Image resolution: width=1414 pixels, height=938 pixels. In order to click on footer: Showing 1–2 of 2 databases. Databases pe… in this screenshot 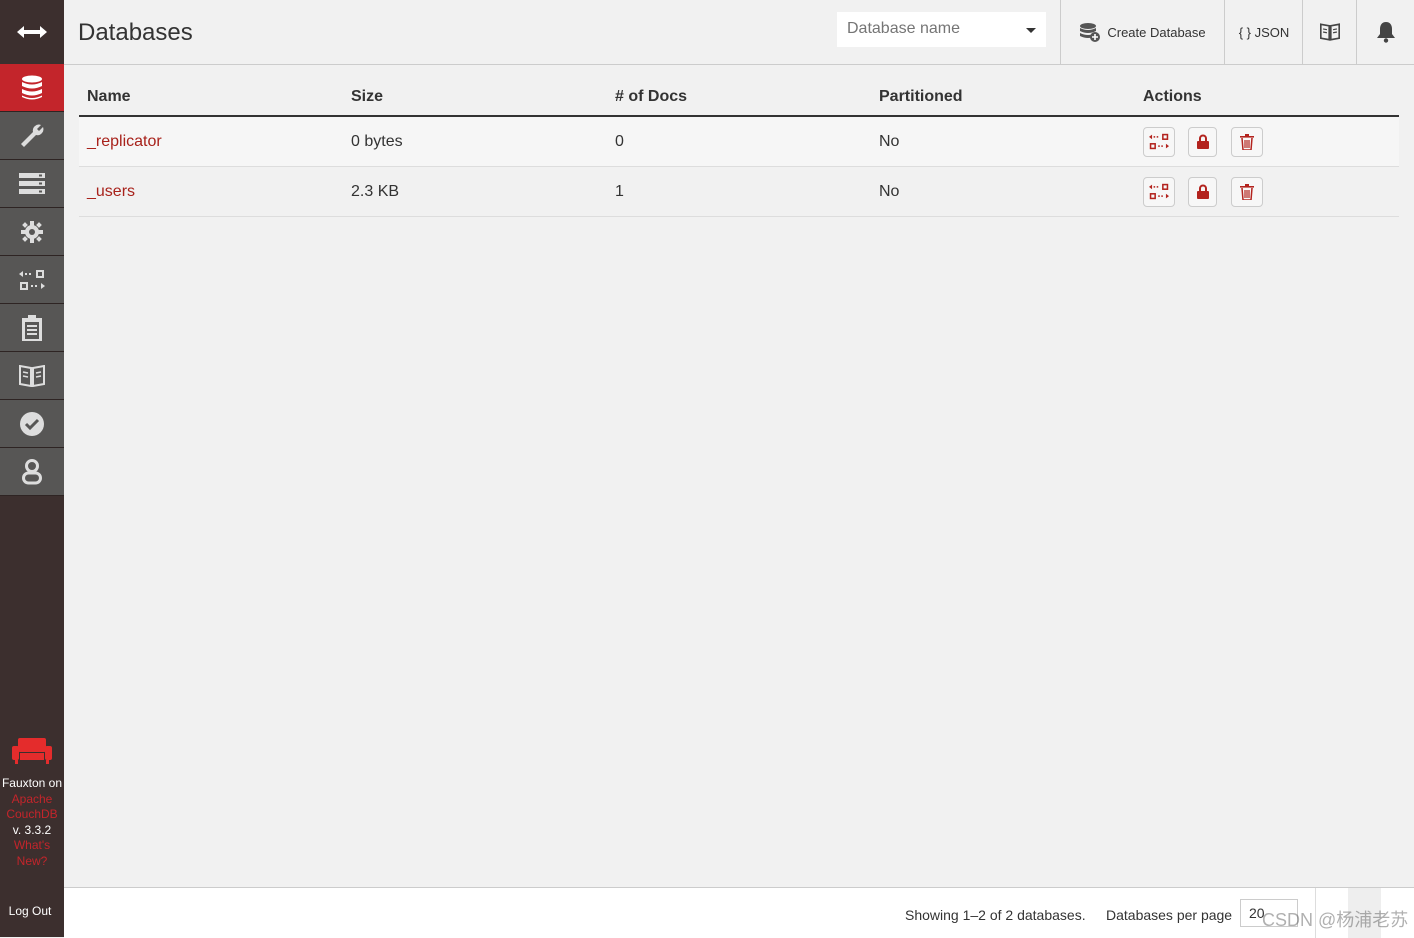, I will do `click(739, 912)`.